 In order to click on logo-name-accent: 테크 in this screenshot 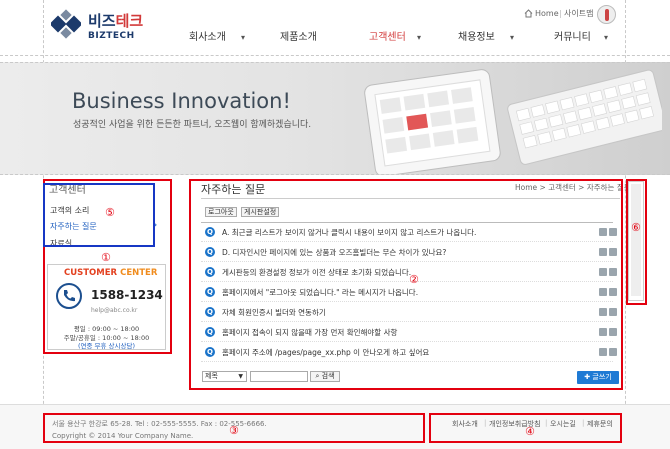, I will do `click(129, 21)`.